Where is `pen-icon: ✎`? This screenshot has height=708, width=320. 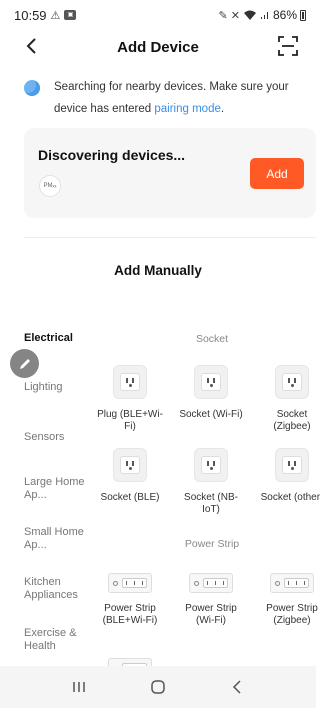
pen-icon: ✎ is located at coordinates (223, 15).